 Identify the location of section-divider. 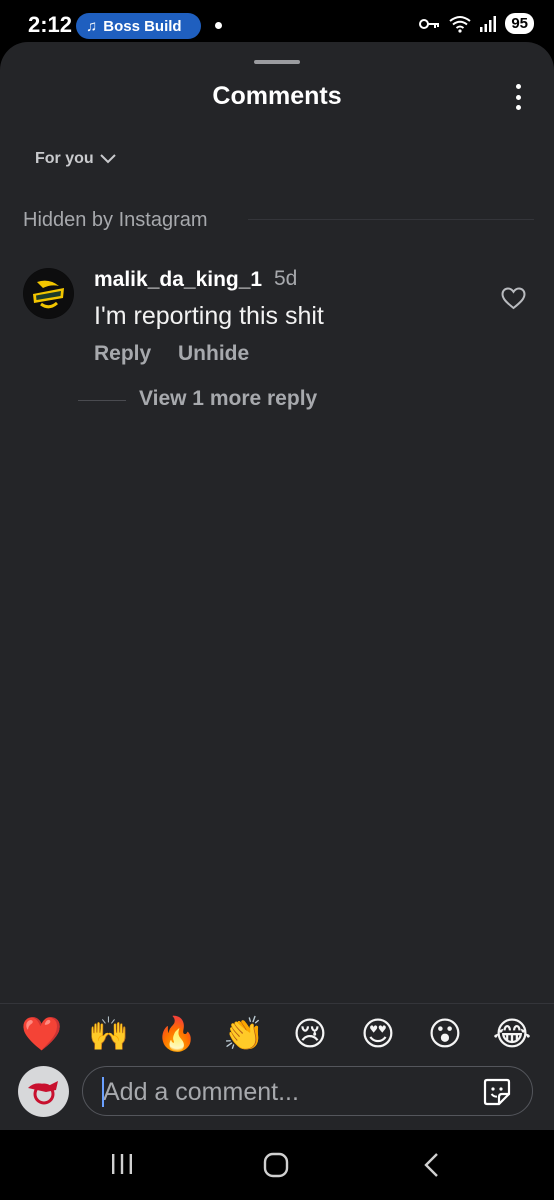
(391, 219).